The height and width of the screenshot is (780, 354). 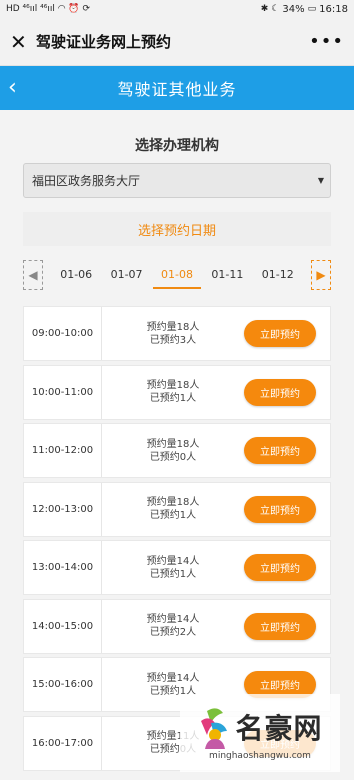 I want to click on slot-booked: 已预约3人, so click(x=173, y=340).